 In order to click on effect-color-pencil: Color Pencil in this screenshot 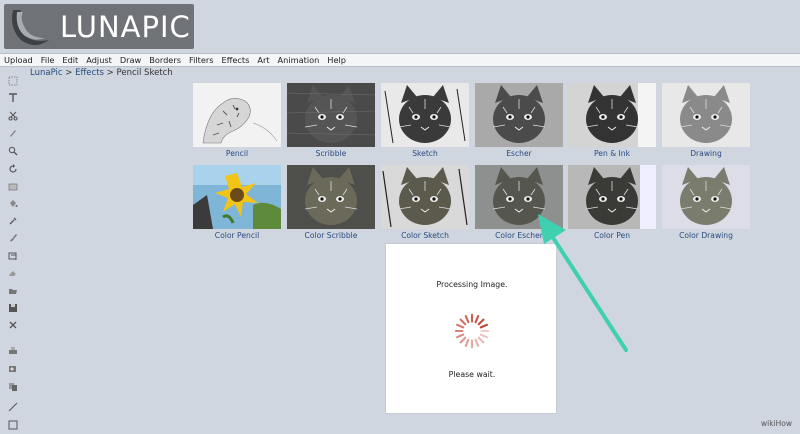, I will do `click(237, 202)`.